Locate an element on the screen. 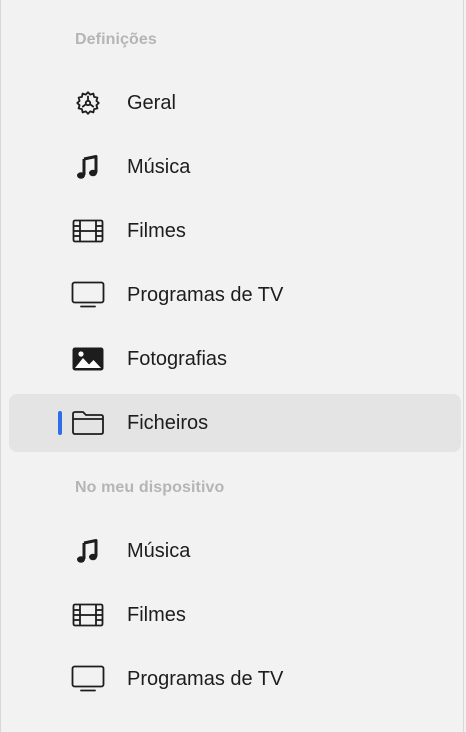 Image resolution: width=466 pixels, height=732 pixels. sidebar-item-files: Ficheiros is located at coordinates (235, 423).